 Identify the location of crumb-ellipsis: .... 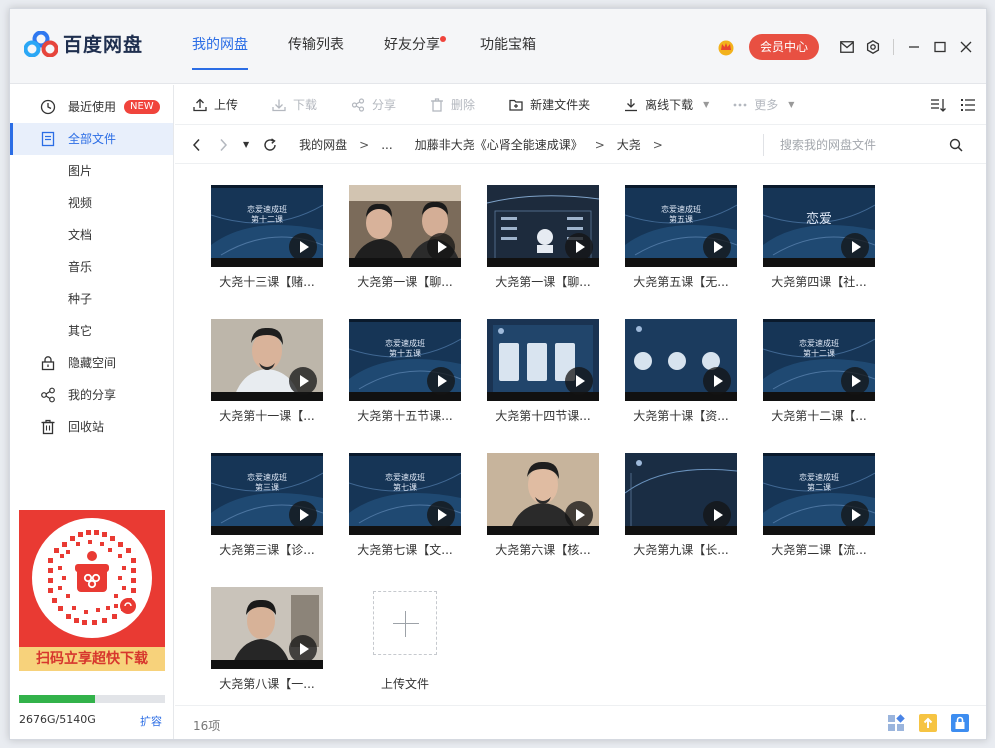
(386, 145).